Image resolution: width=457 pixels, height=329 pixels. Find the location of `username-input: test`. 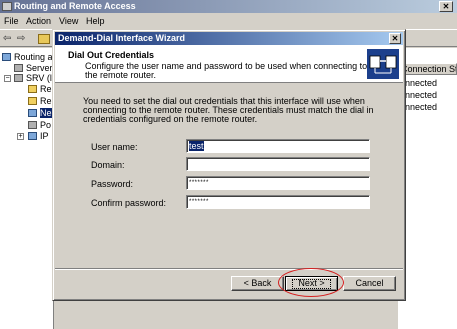

username-input: test is located at coordinates (278, 146).